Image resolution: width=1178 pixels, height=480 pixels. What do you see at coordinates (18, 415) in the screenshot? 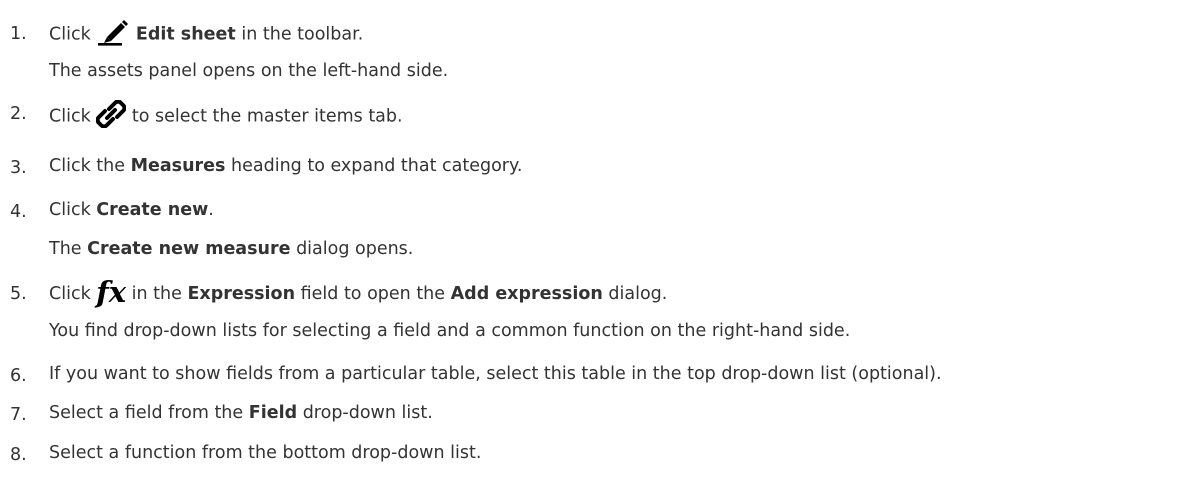
I see `step-number: 7.` at bounding box center [18, 415].